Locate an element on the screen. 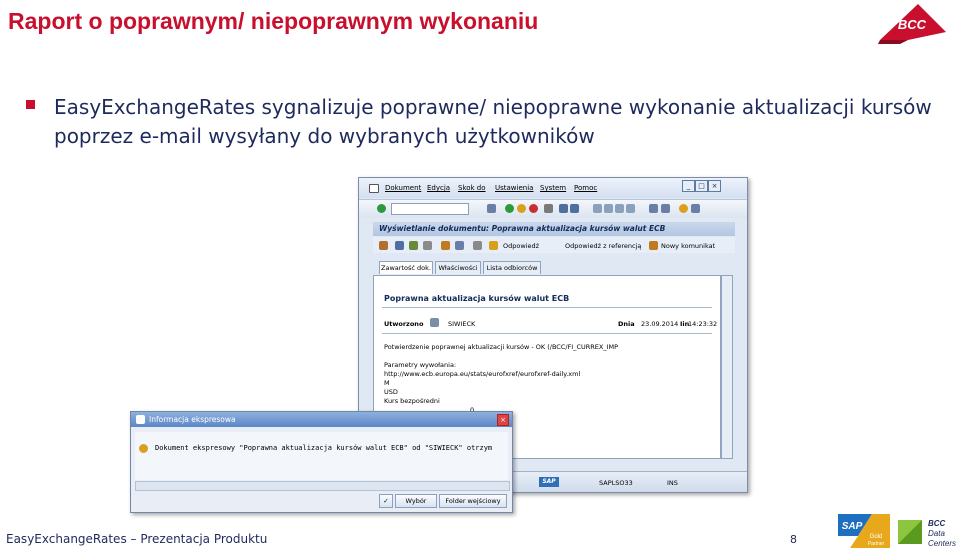  layout-icon is located at coordinates (695, 208).